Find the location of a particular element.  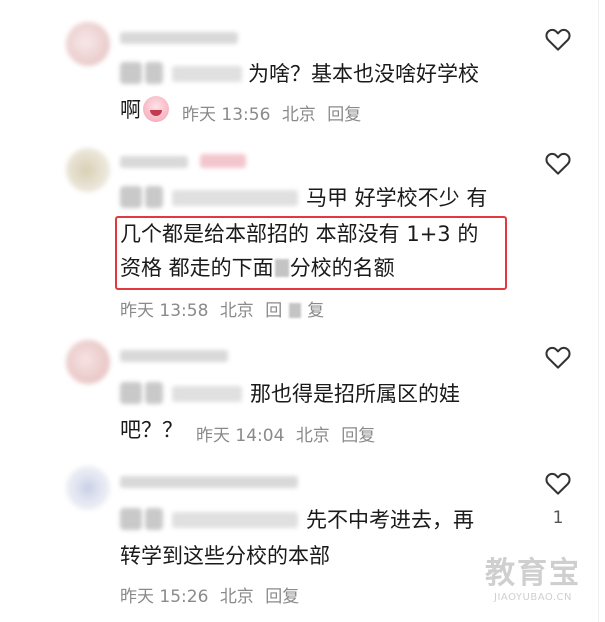

comment-meta: 昨天 13:58 北京 回复 is located at coordinates (225, 308).